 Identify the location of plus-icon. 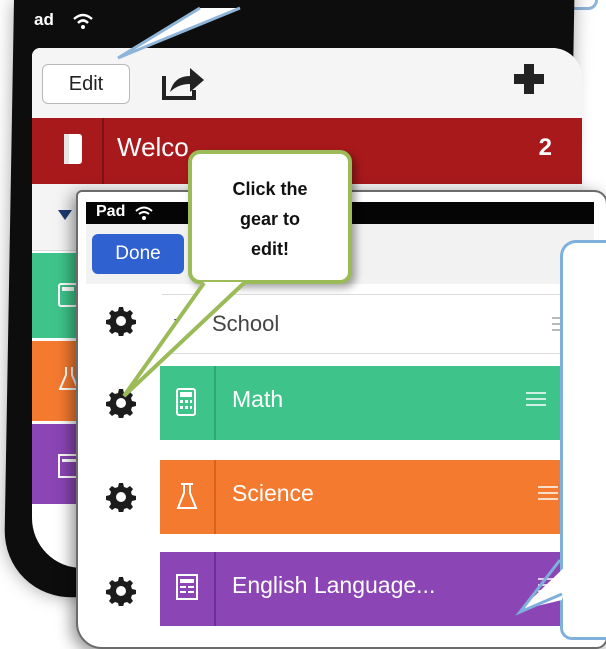
(529, 79).